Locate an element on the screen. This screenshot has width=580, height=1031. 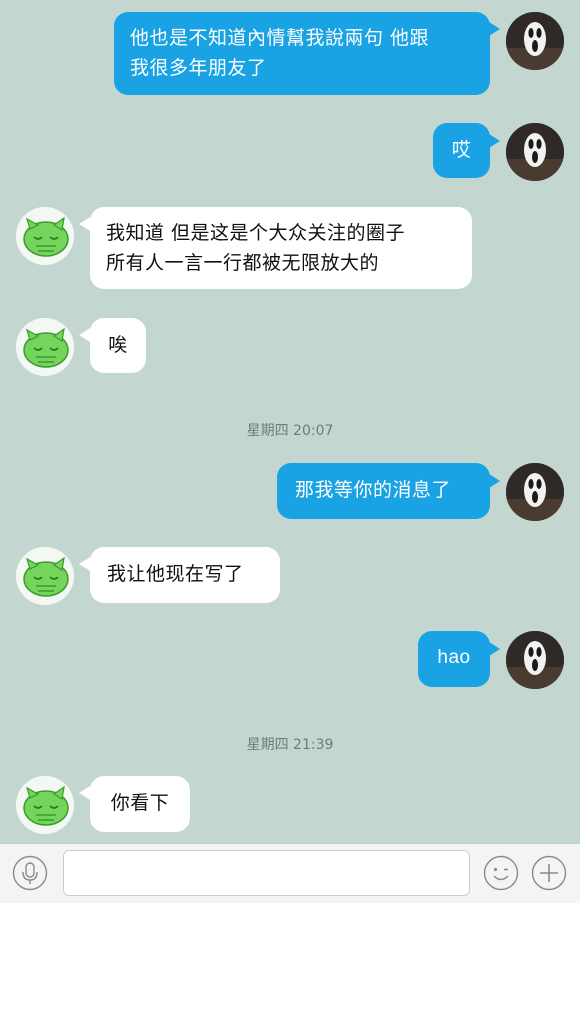
outgoing-message-bubble: hao is located at coordinates (454, 659).